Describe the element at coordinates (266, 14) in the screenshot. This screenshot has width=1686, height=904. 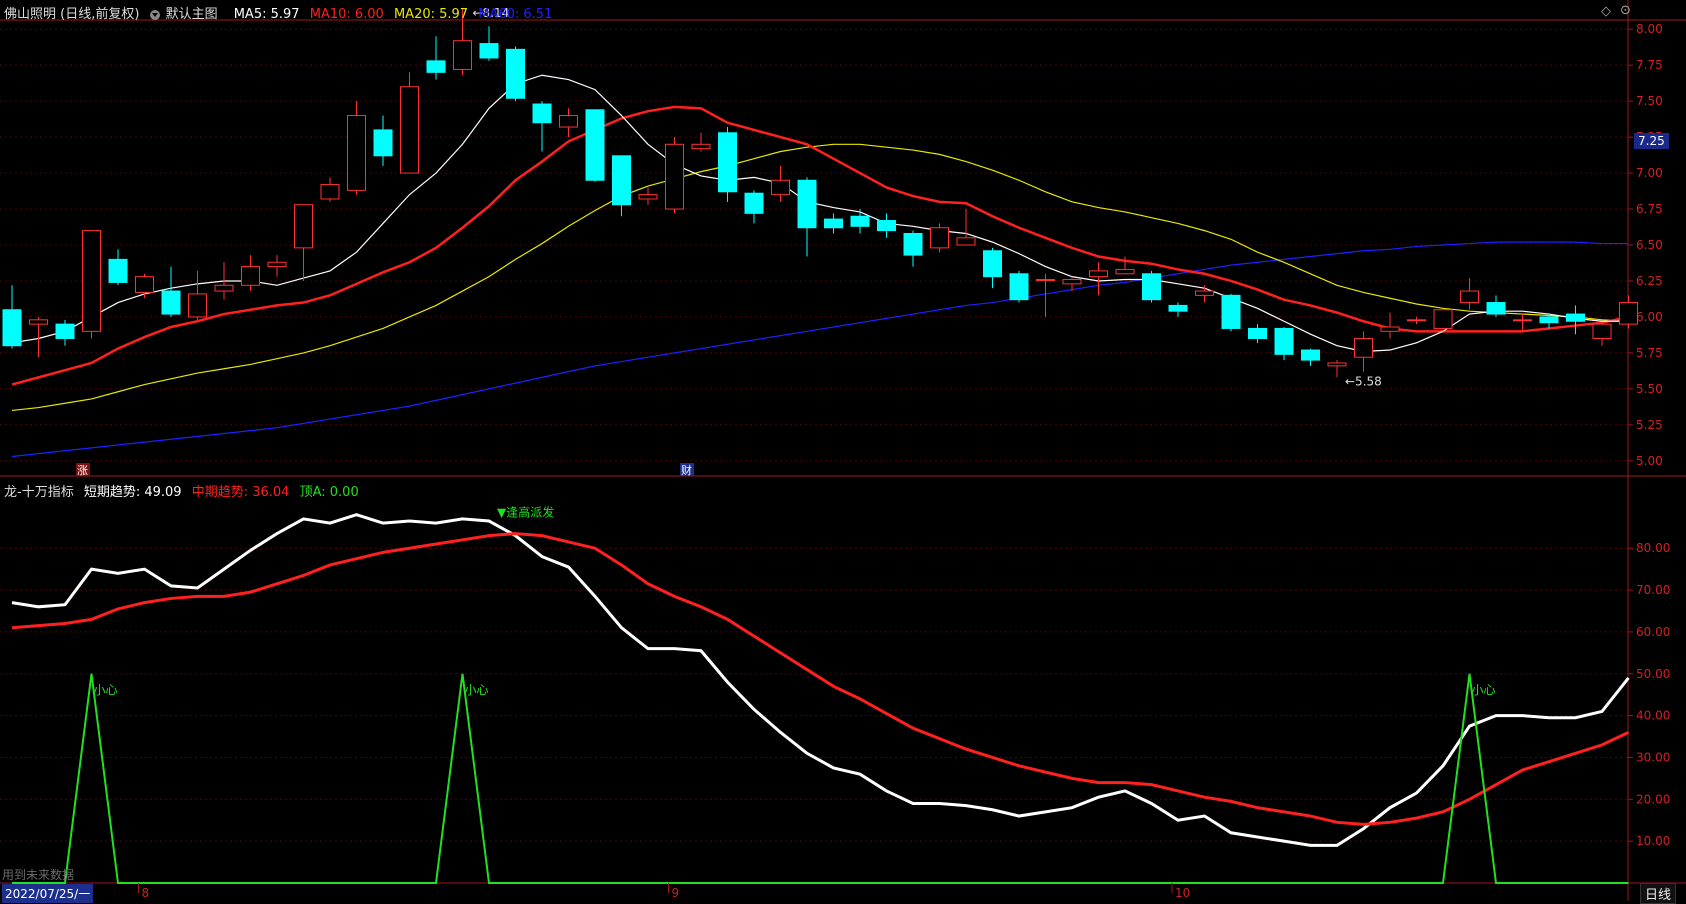
I see `ma5-label: MA5: 5.97` at that location.